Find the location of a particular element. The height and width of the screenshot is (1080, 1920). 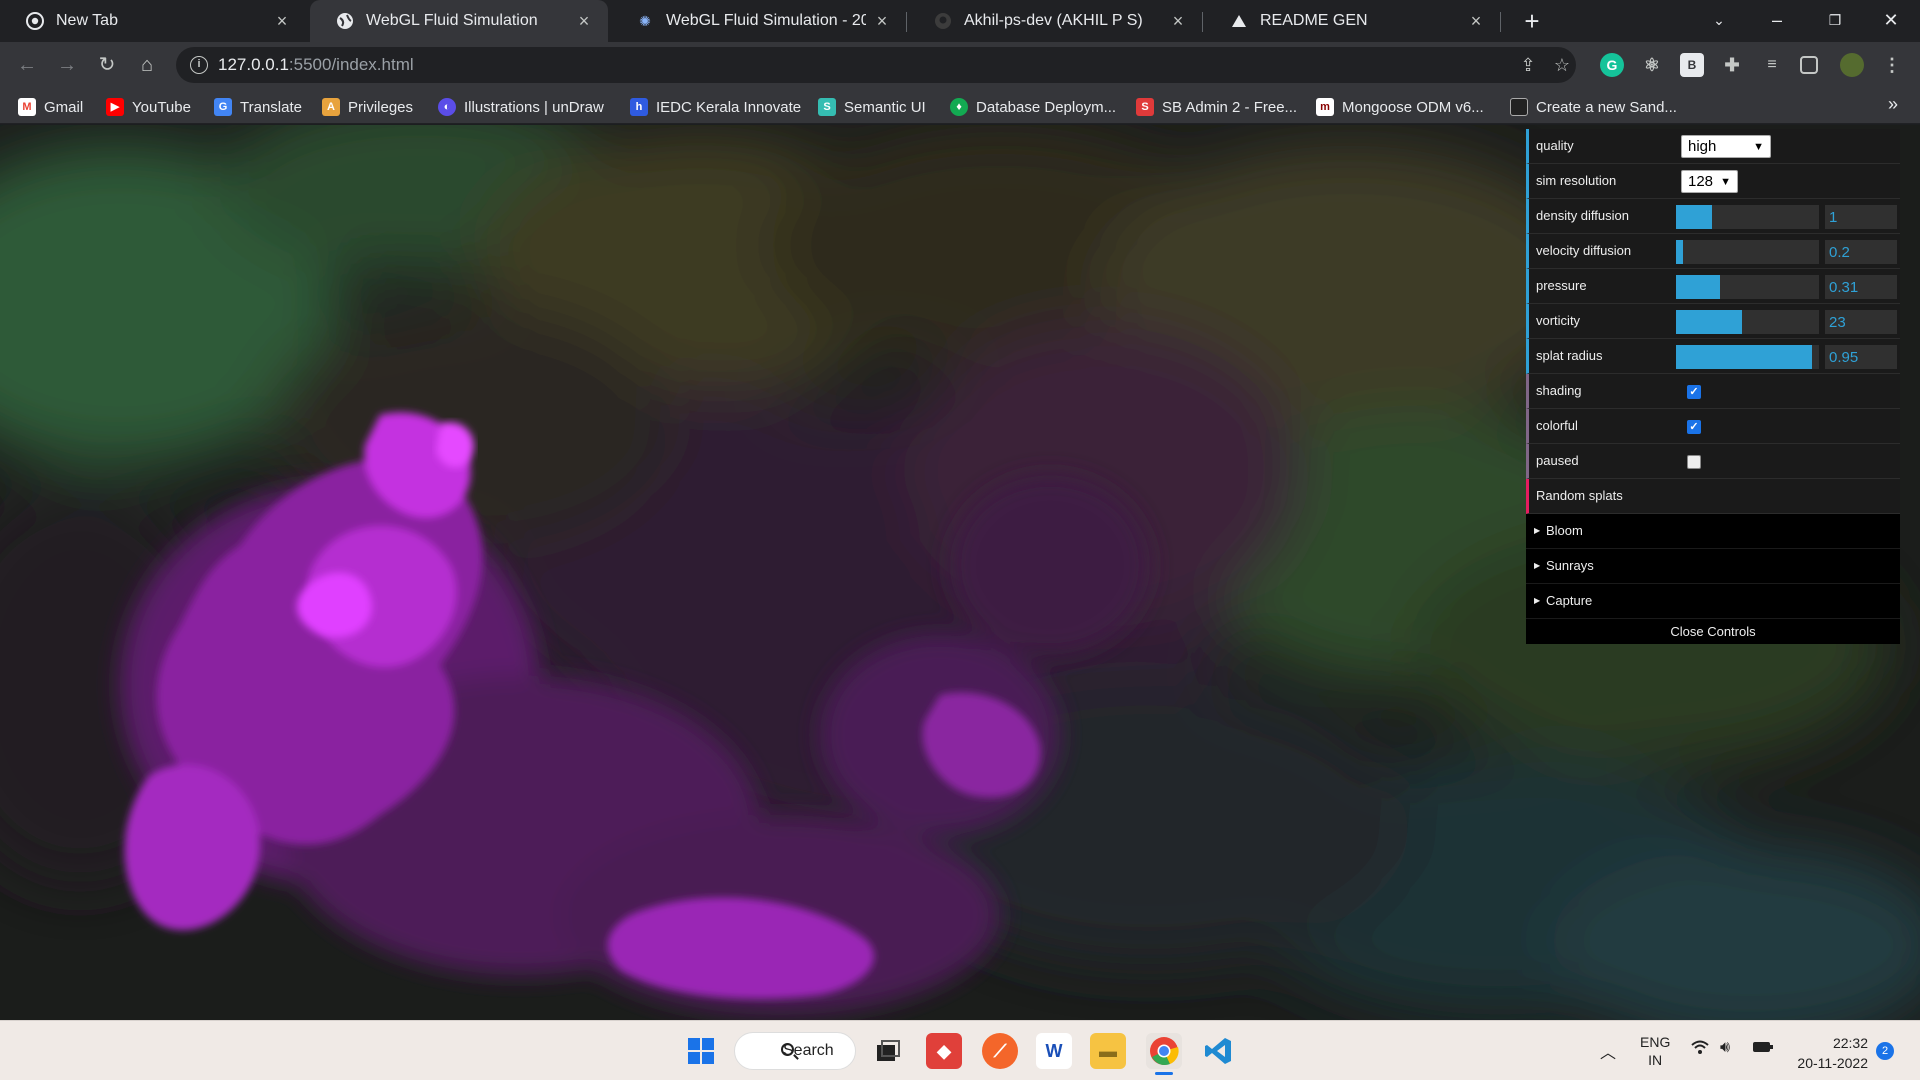

paused-checkbox is located at coordinates (1694, 462).